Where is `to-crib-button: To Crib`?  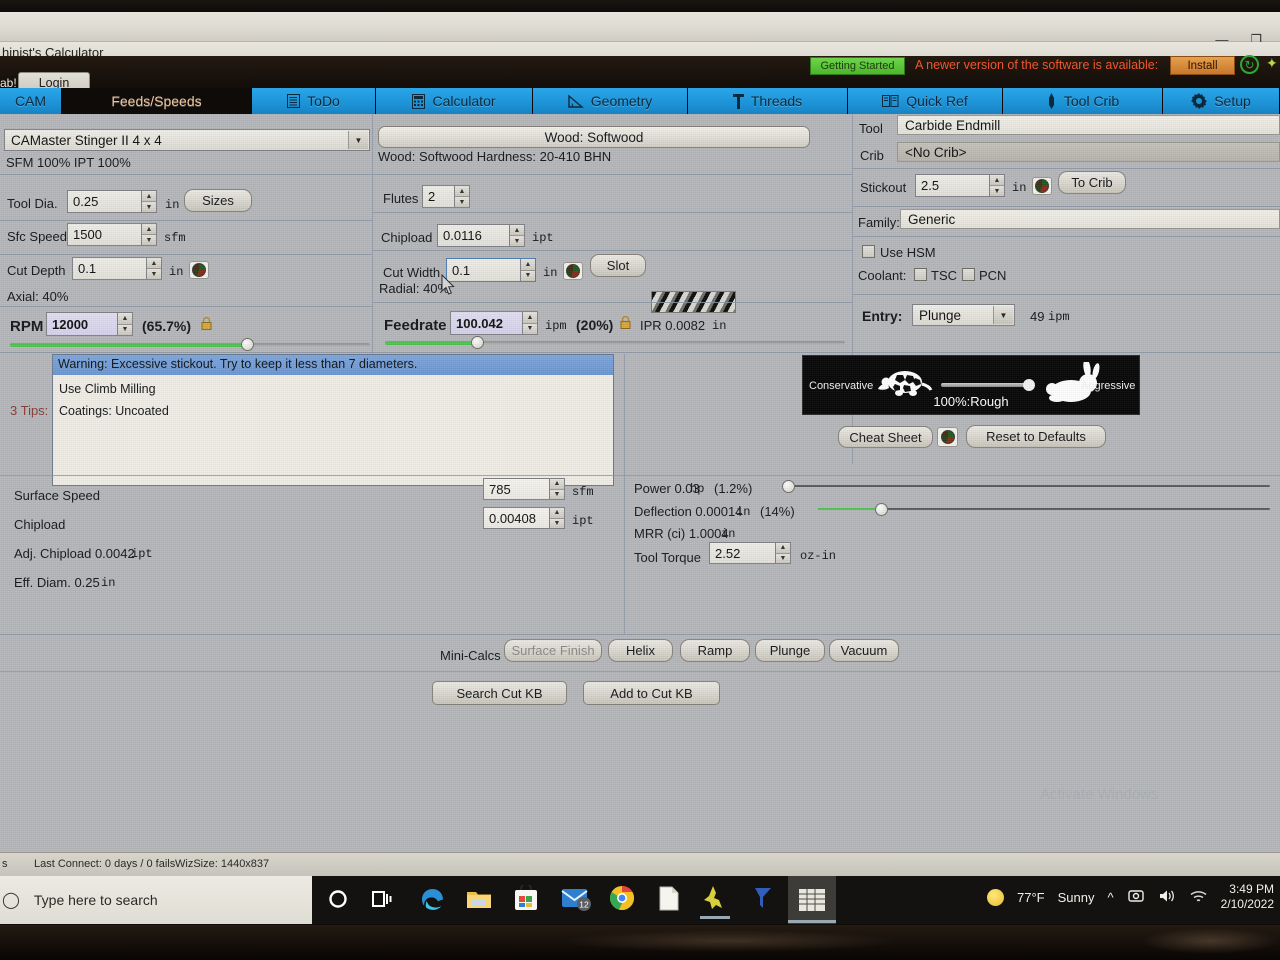
to-crib-button: To Crib is located at coordinates (1092, 182).